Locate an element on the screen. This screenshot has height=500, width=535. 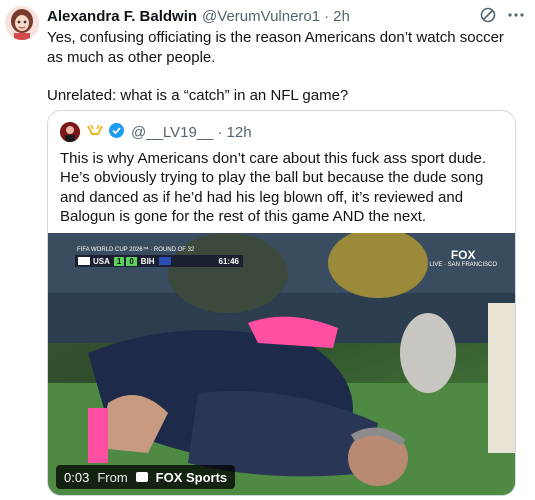
team-away: BIH is located at coordinates (147, 261).